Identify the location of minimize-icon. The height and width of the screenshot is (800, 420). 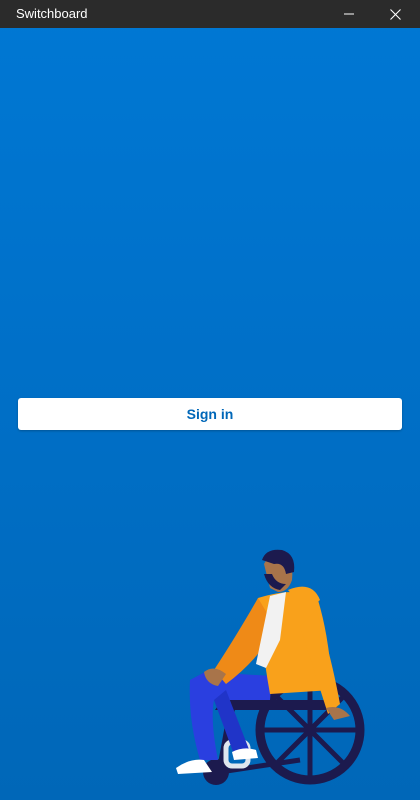
(349, 14).